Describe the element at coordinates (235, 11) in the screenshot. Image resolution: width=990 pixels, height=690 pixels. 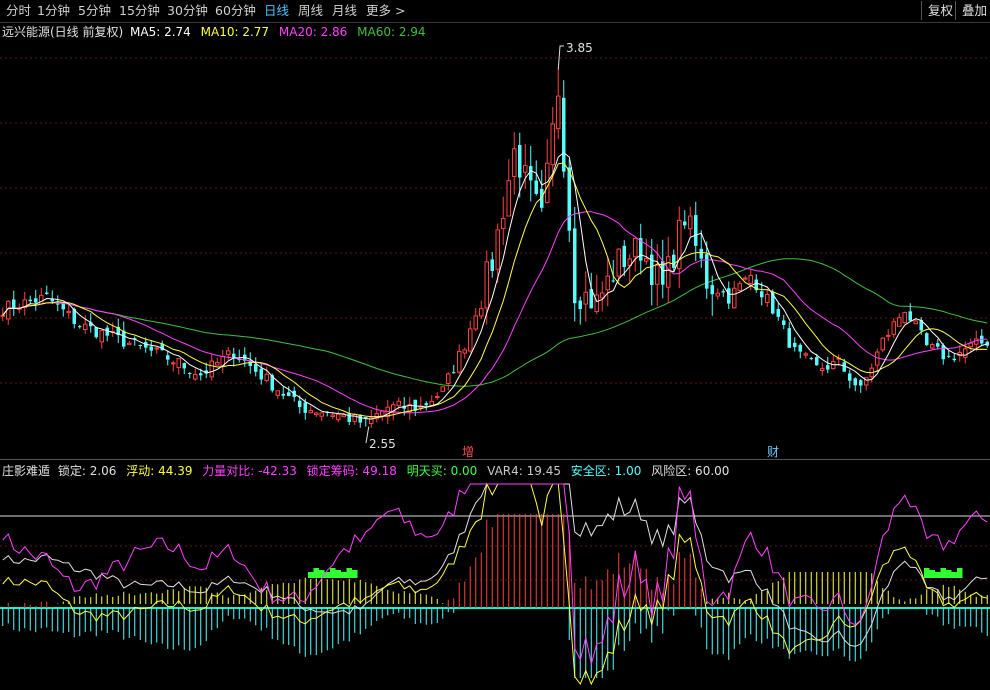
I see `tab-60min: 60分钟` at that location.